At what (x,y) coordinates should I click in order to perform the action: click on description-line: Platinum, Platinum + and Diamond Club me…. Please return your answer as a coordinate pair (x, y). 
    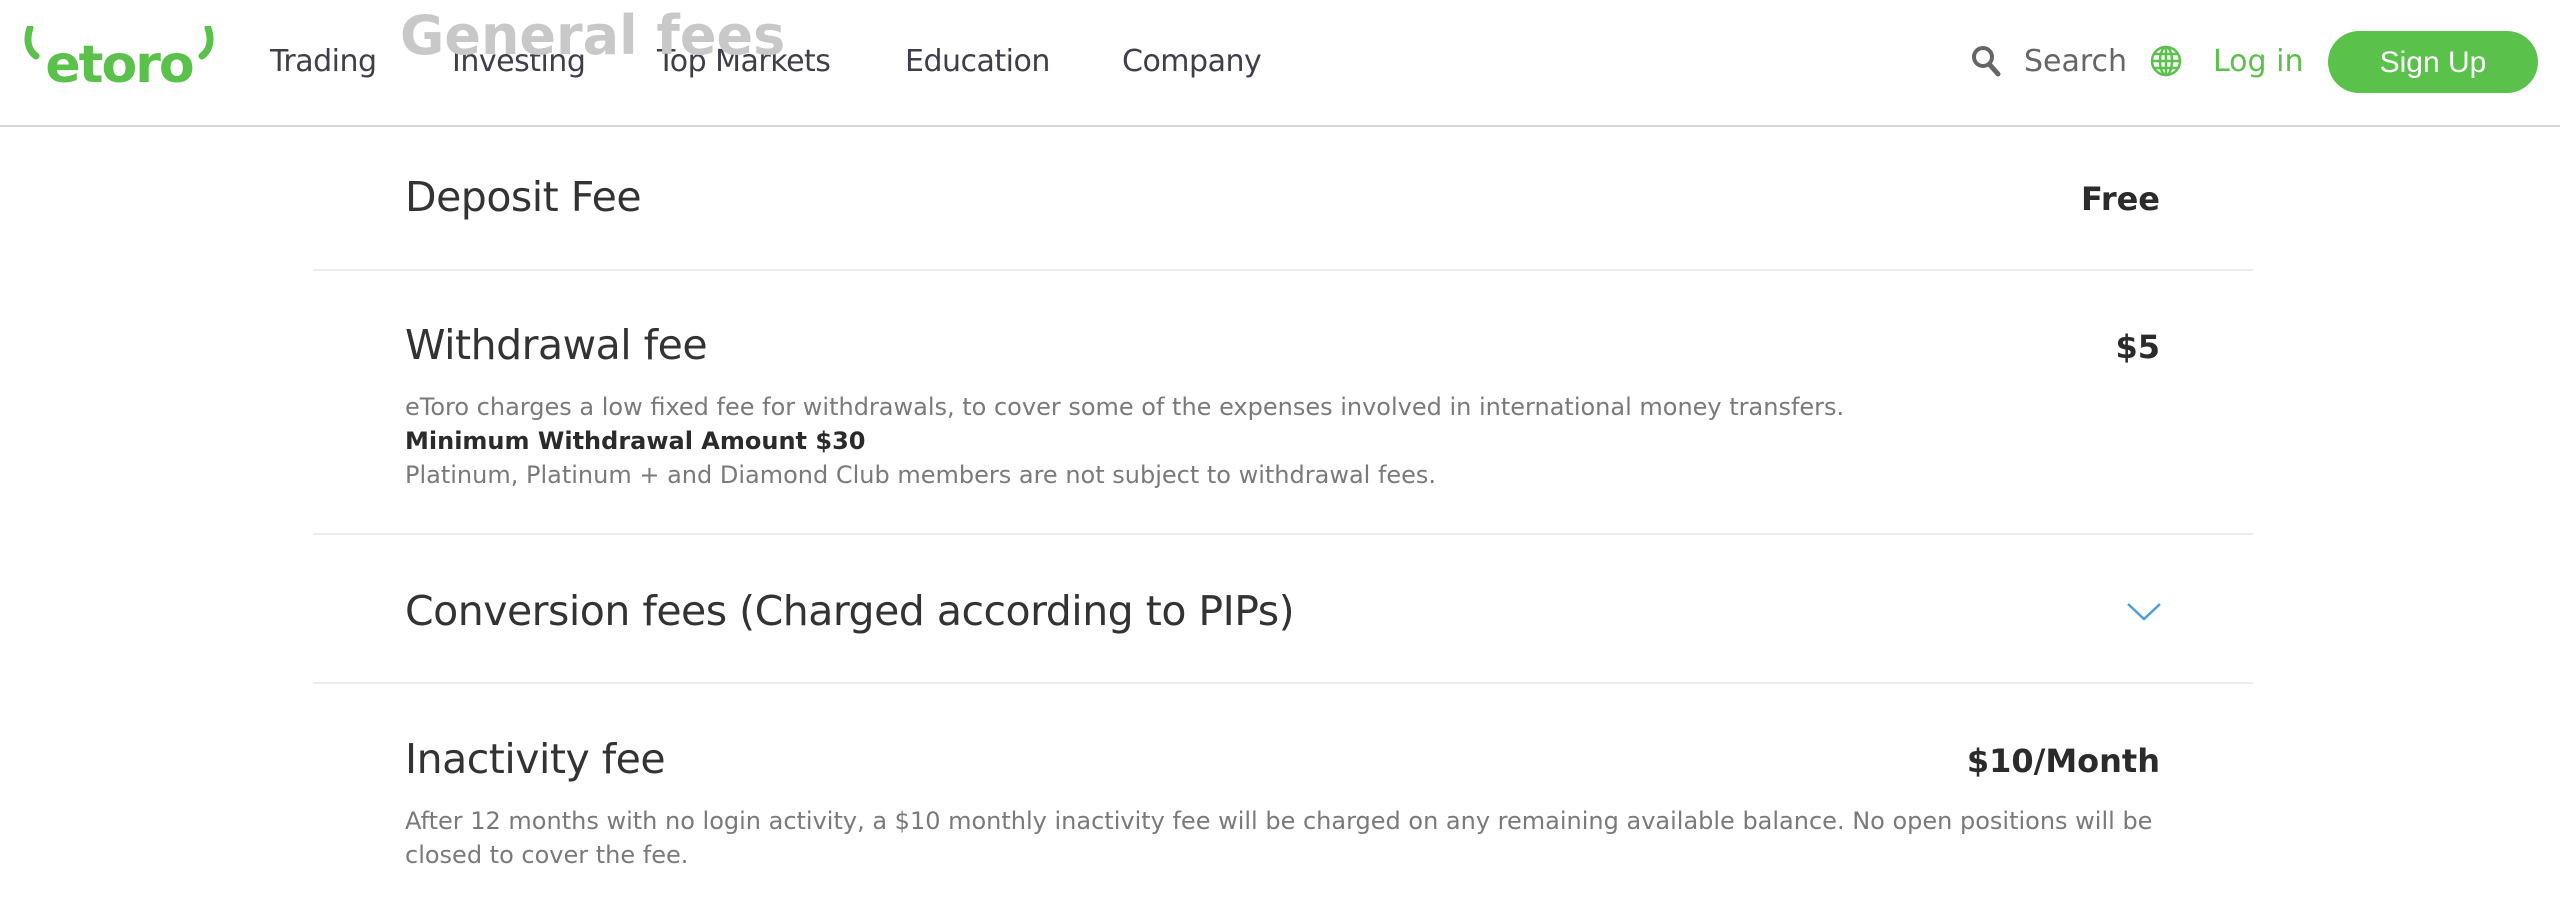
    Looking at the image, I should click on (921, 475).